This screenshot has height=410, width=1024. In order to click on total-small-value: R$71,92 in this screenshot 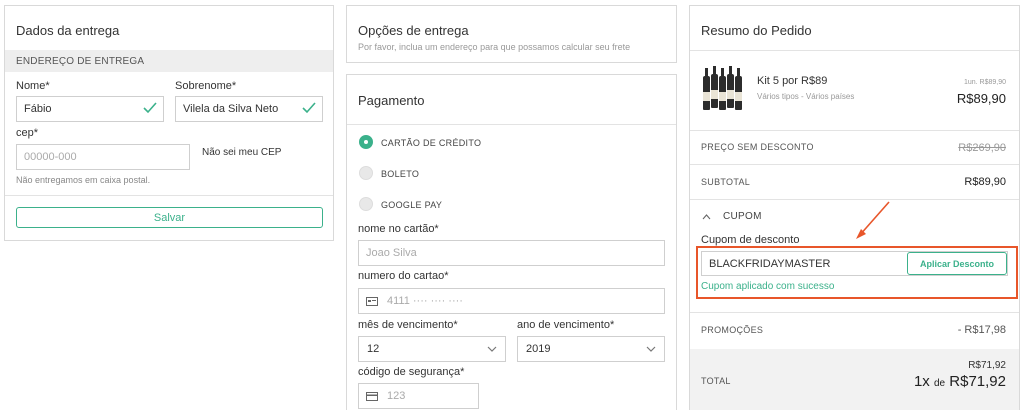, I will do `click(987, 365)`.